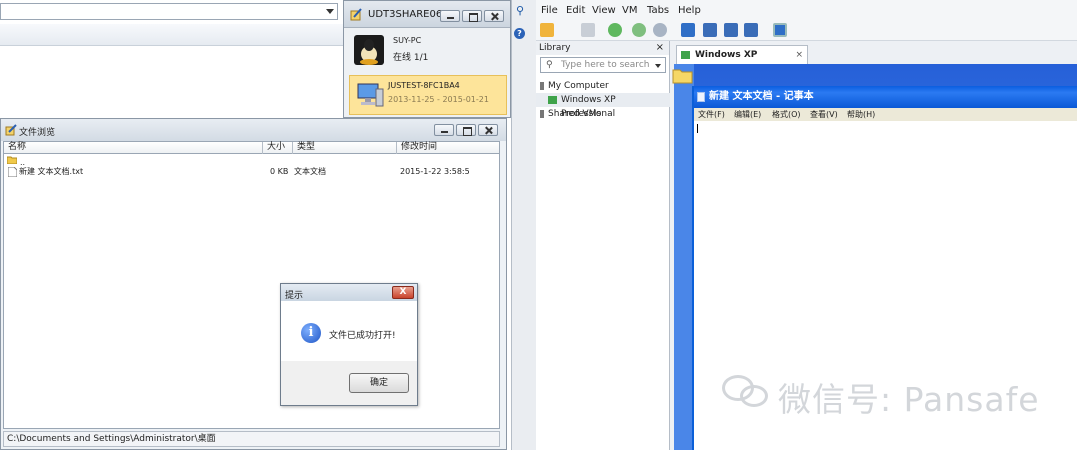 This screenshot has height=450, width=1077. What do you see at coordinates (575, 10) in the screenshot?
I see `menu-edit: Edit` at bounding box center [575, 10].